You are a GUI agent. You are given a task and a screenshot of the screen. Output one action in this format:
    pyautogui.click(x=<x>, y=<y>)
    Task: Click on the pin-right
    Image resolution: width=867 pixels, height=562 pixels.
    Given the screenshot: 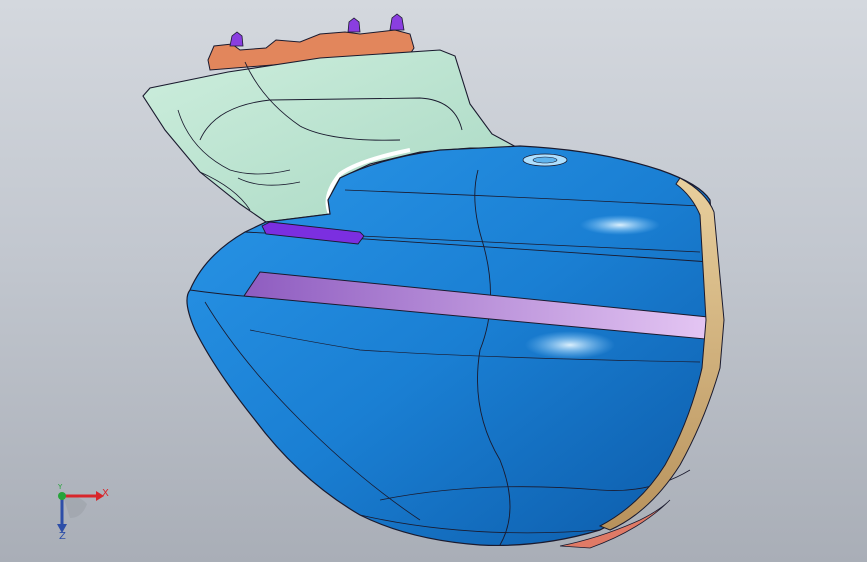 What is the action you would take?
    pyautogui.click(x=397, y=22)
    